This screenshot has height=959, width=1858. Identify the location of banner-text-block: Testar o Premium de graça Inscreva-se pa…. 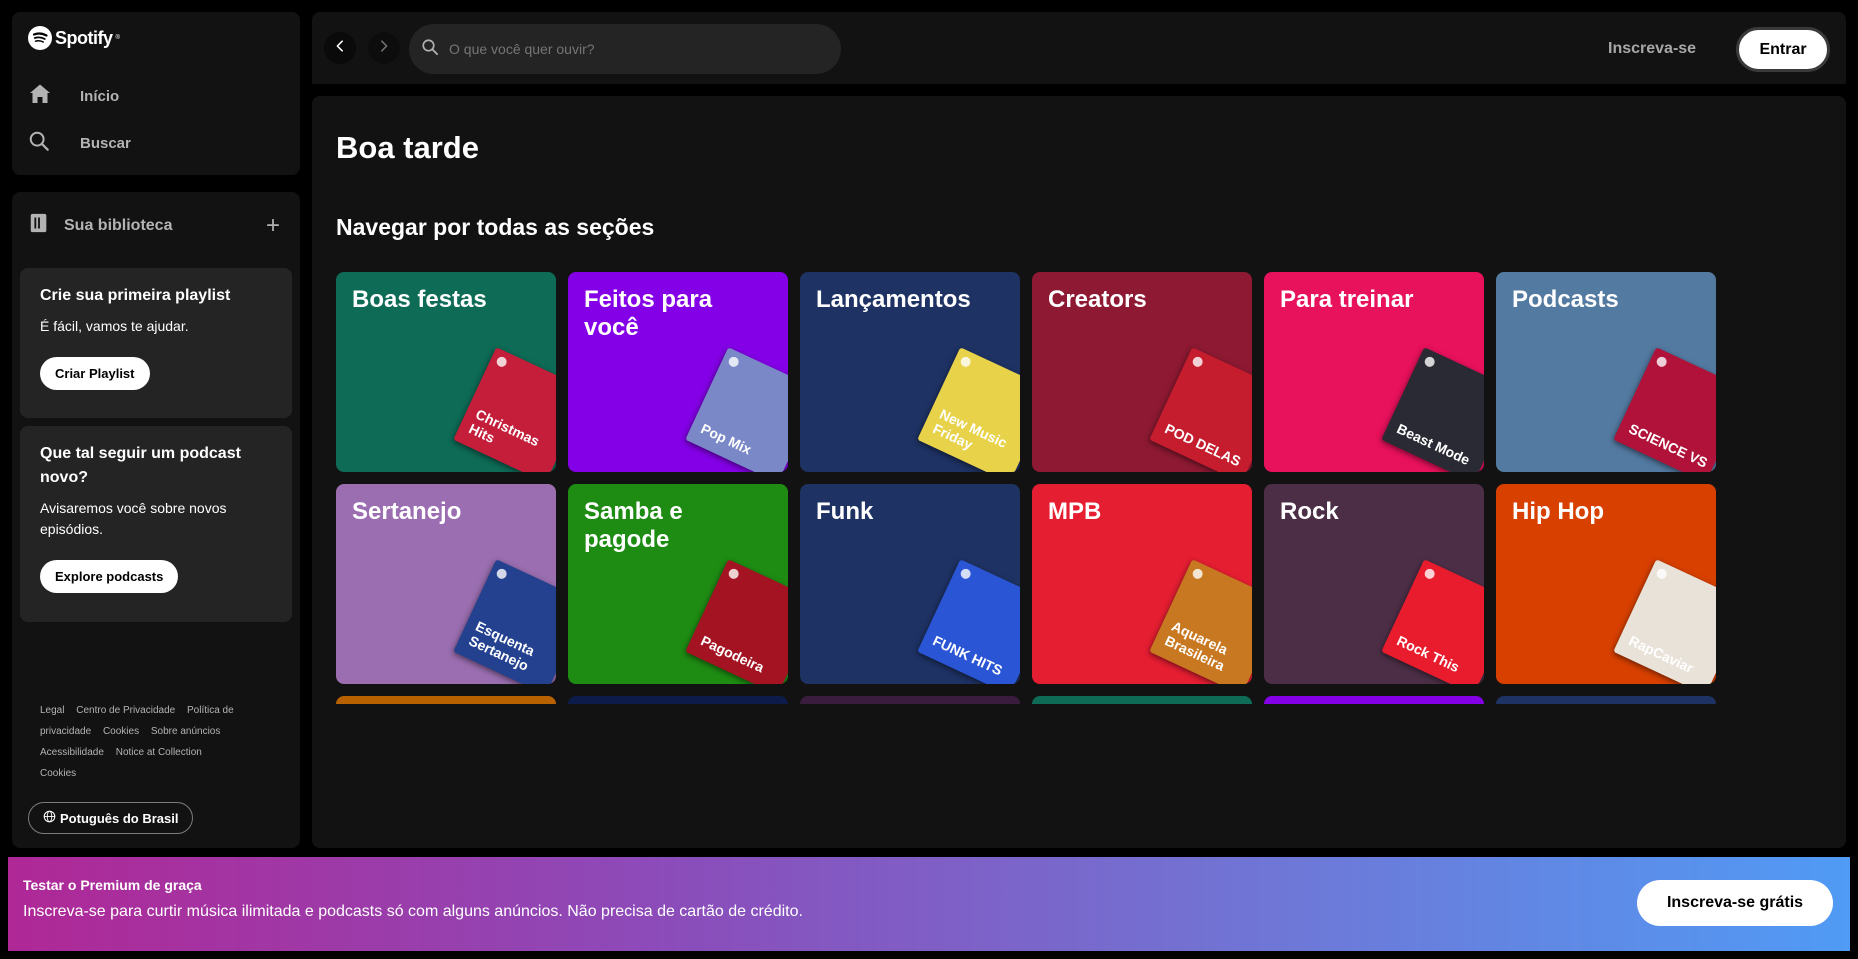
(413, 899).